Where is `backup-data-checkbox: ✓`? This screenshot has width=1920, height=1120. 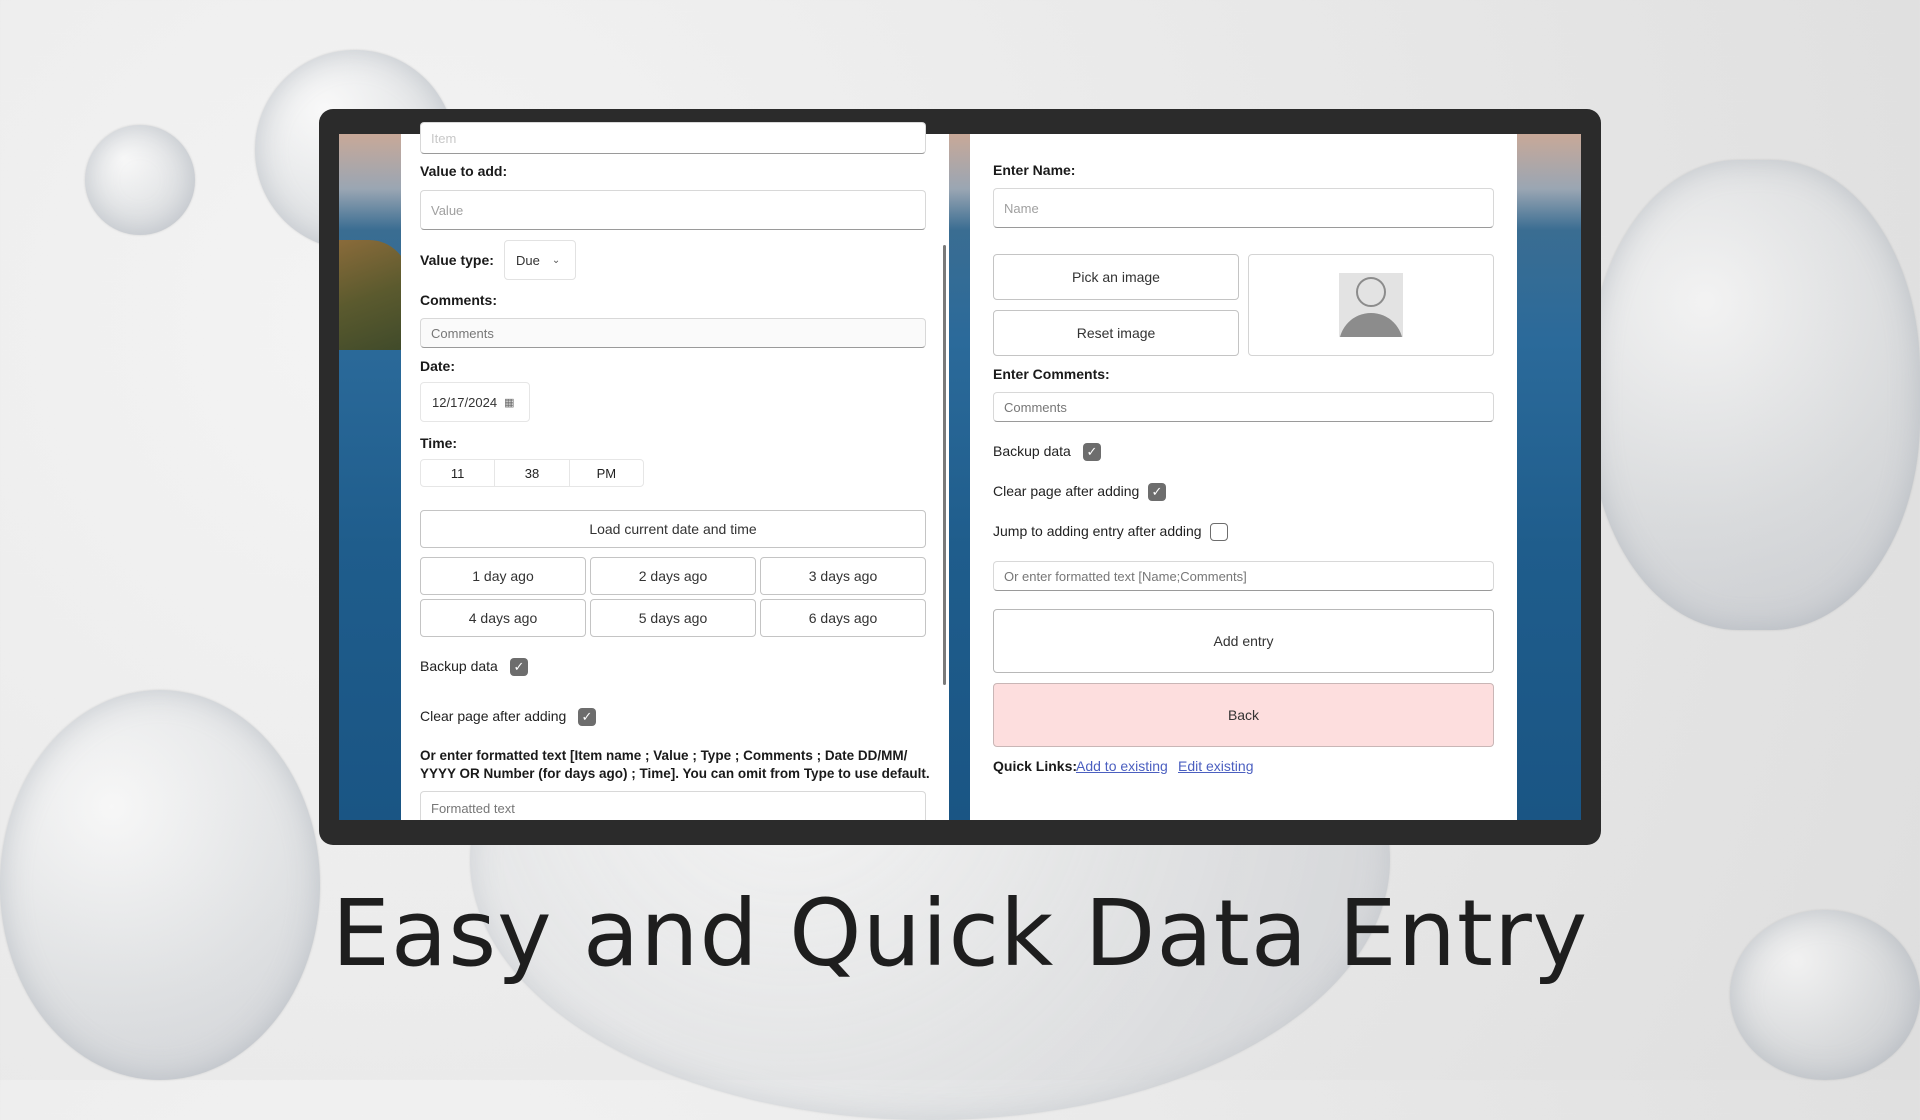
backup-data-checkbox: ✓ is located at coordinates (519, 667).